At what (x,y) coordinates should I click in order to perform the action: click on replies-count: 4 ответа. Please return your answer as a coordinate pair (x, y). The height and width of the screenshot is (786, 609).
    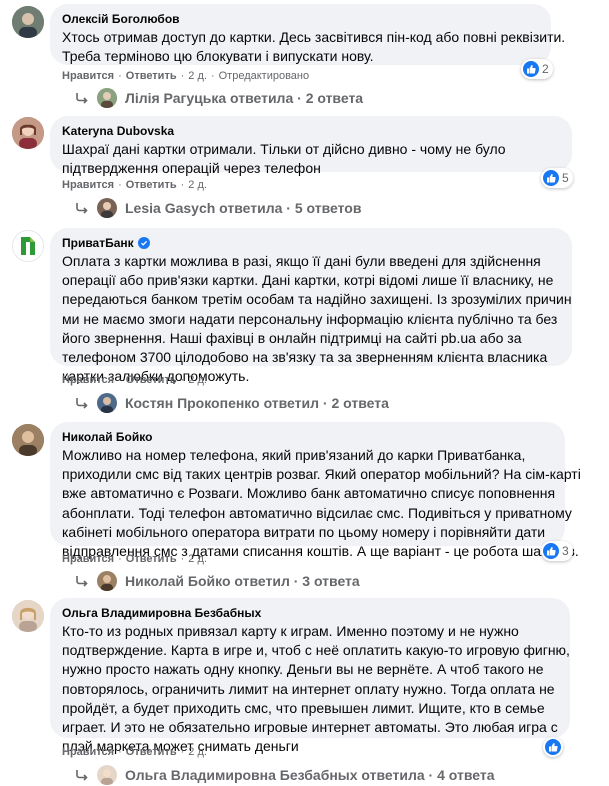
    Looking at the image, I should click on (465, 775).